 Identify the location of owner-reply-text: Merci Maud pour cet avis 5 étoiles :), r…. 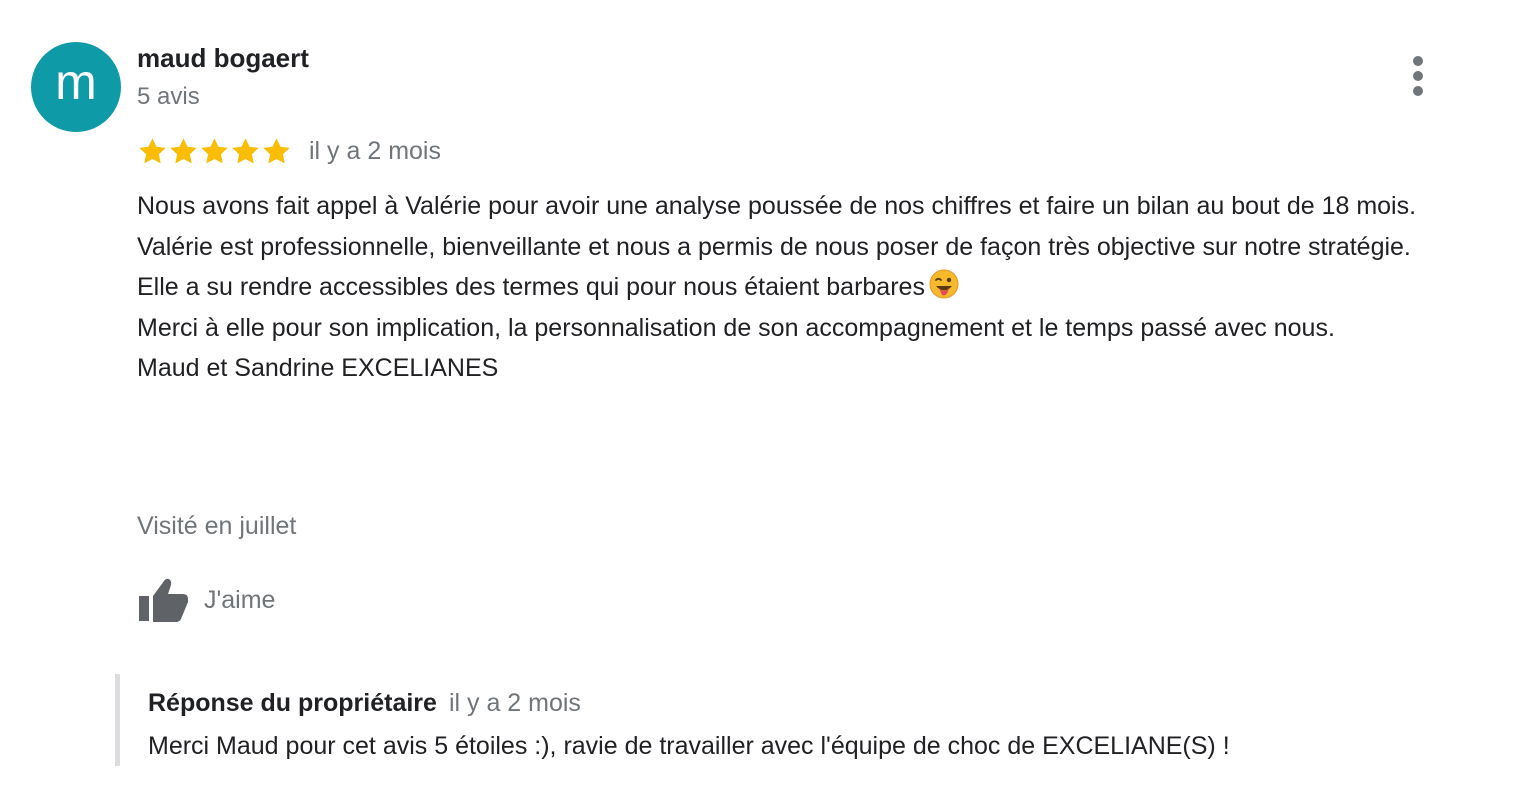
(689, 746).